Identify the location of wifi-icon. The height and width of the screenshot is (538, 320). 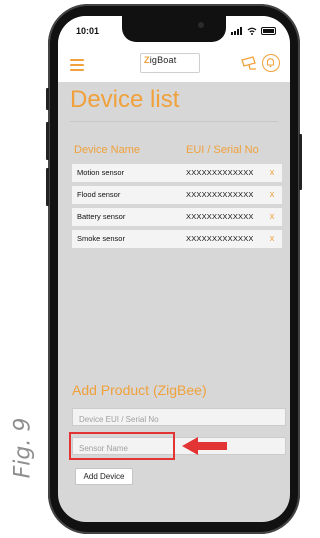
(252, 31).